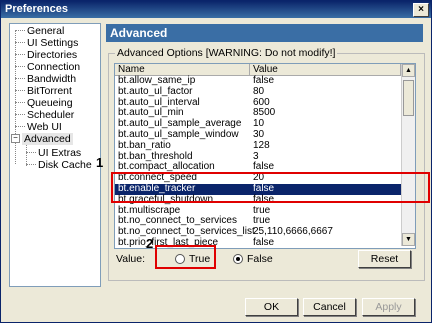 This screenshot has height=323, width=432. I want to click on annotation-marker-2: 2, so click(150, 243).